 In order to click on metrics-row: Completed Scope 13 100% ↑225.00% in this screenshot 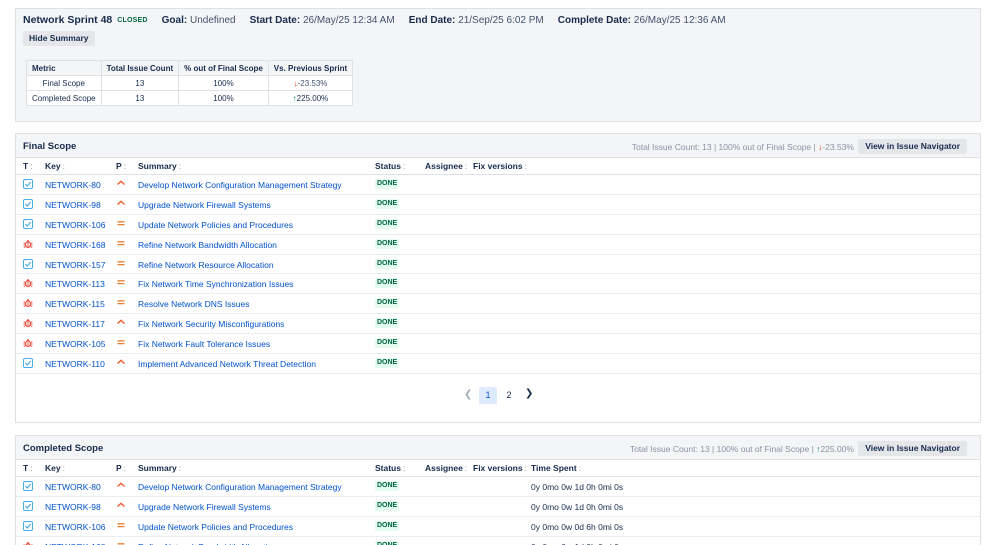, I will do `click(190, 98)`.